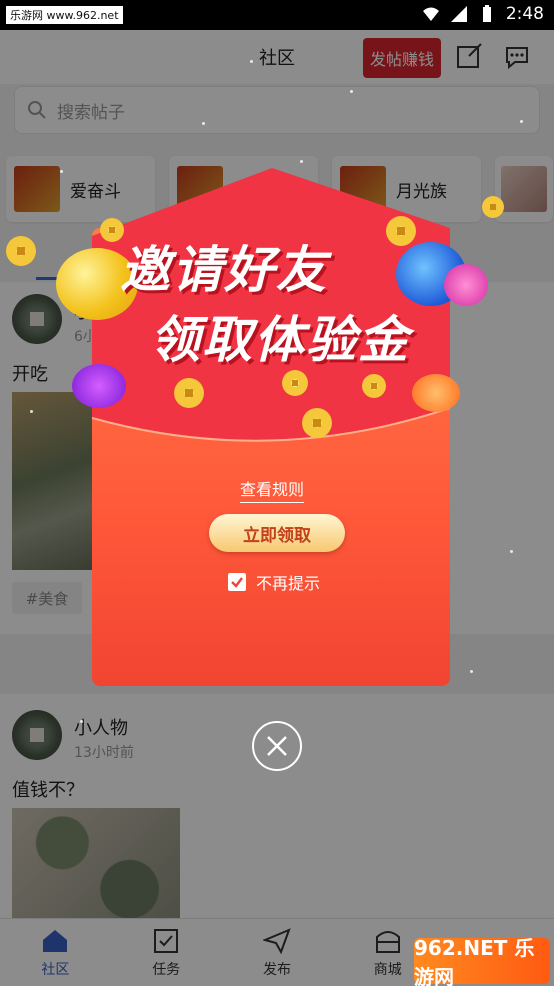 The width and height of the screenshot is (554, 986). I want to click on decoration-balloon-pink, so click(466, 285).